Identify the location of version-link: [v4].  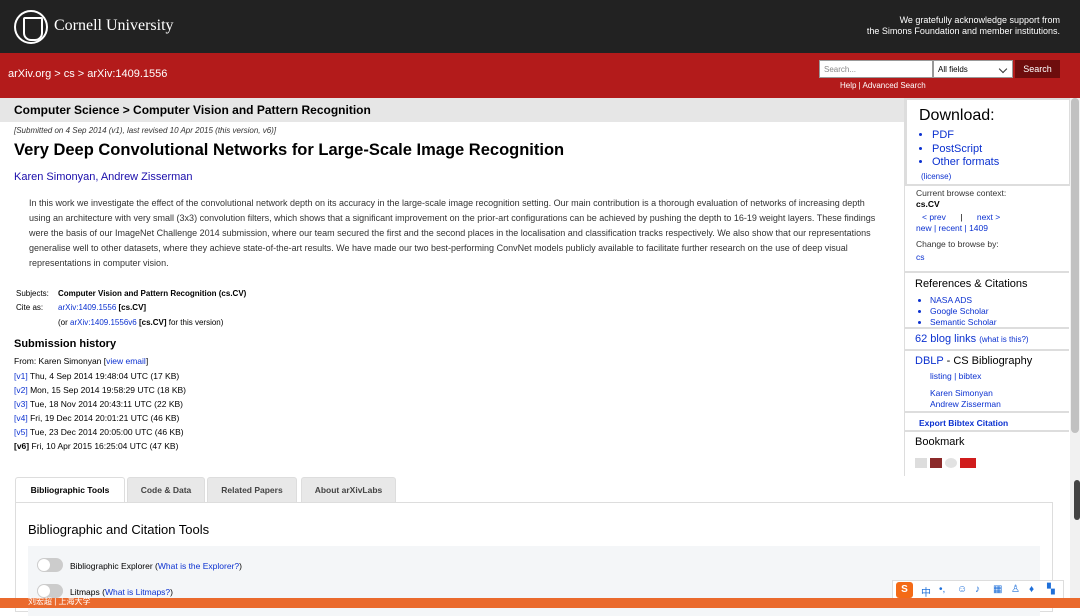
(21, 418).